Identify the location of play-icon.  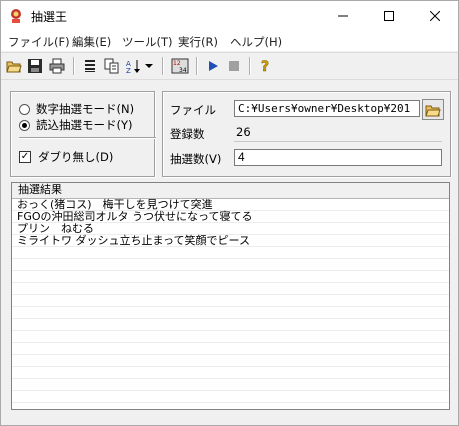
(213, 66).